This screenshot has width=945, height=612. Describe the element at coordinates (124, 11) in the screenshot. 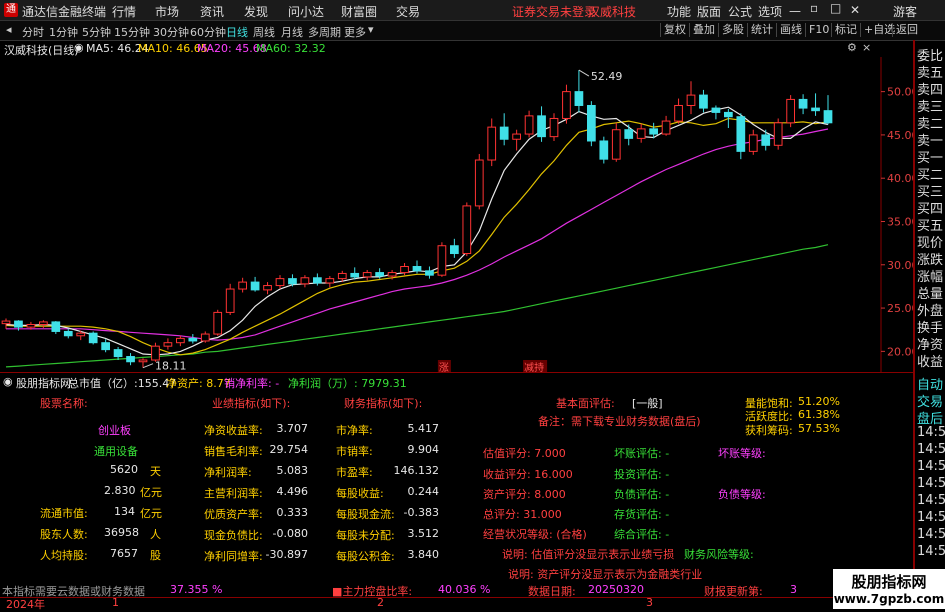

I see `menu-item-quotes: 行情` at that location.